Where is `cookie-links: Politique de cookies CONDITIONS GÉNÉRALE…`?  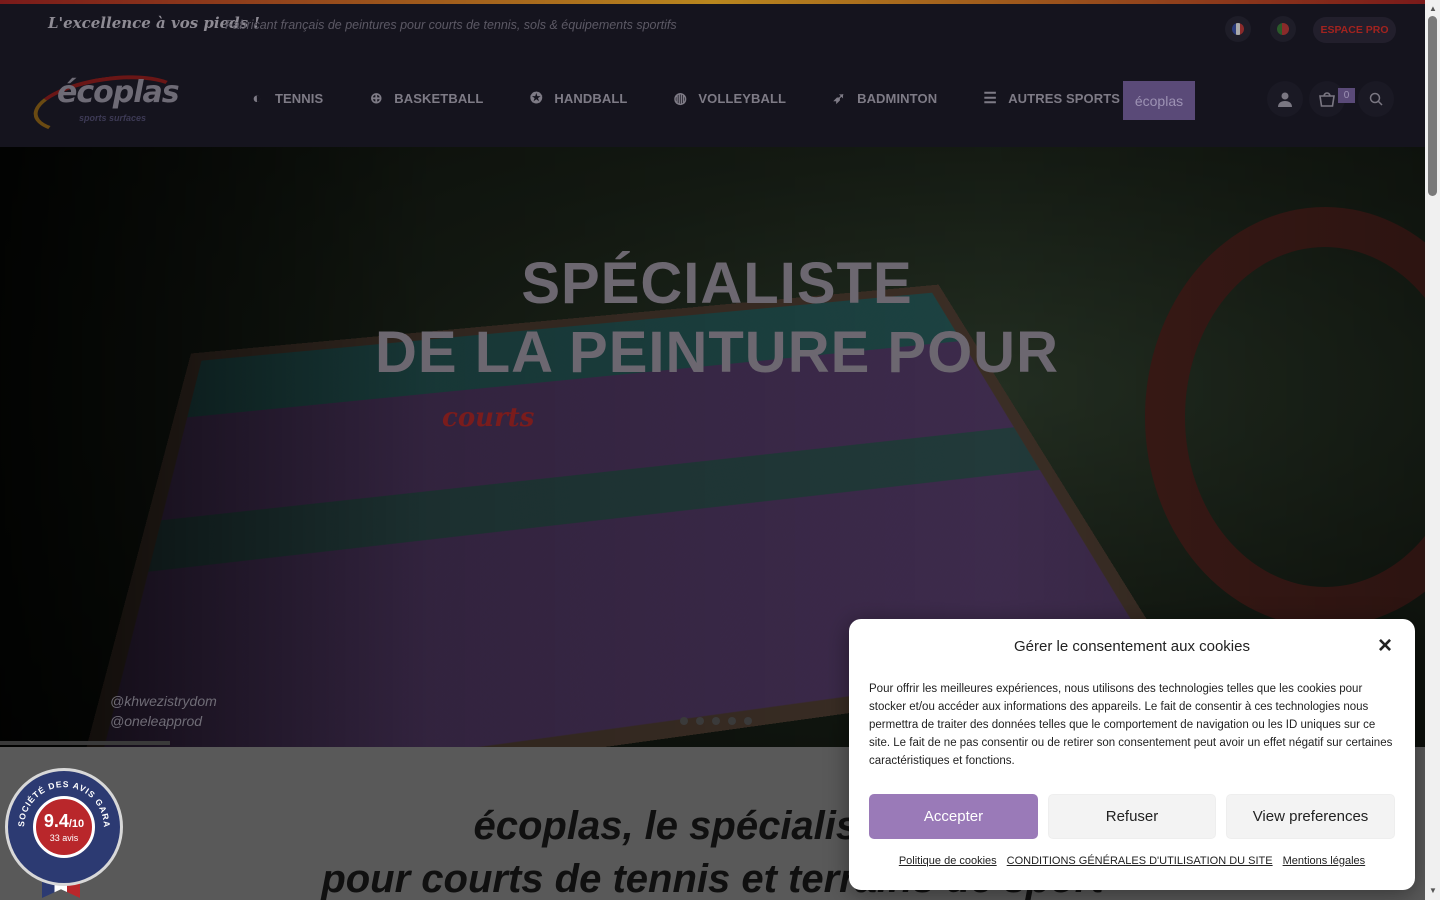
cookie-links: Politique de cookies CONDITIONS GÉNÉRALE… is located at coordinates (1132, 861).